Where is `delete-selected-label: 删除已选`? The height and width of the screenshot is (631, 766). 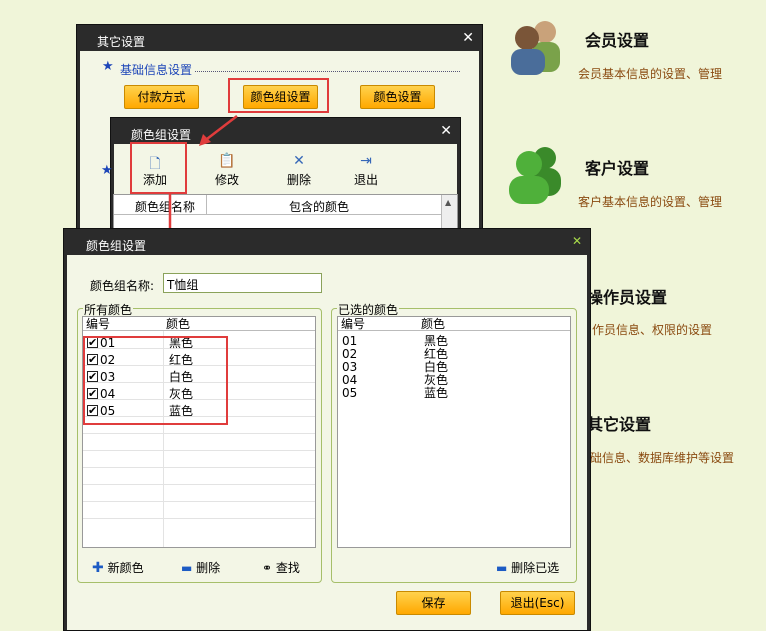
delete-selected-label: 删除已选 is located at coordinates (535, 568).